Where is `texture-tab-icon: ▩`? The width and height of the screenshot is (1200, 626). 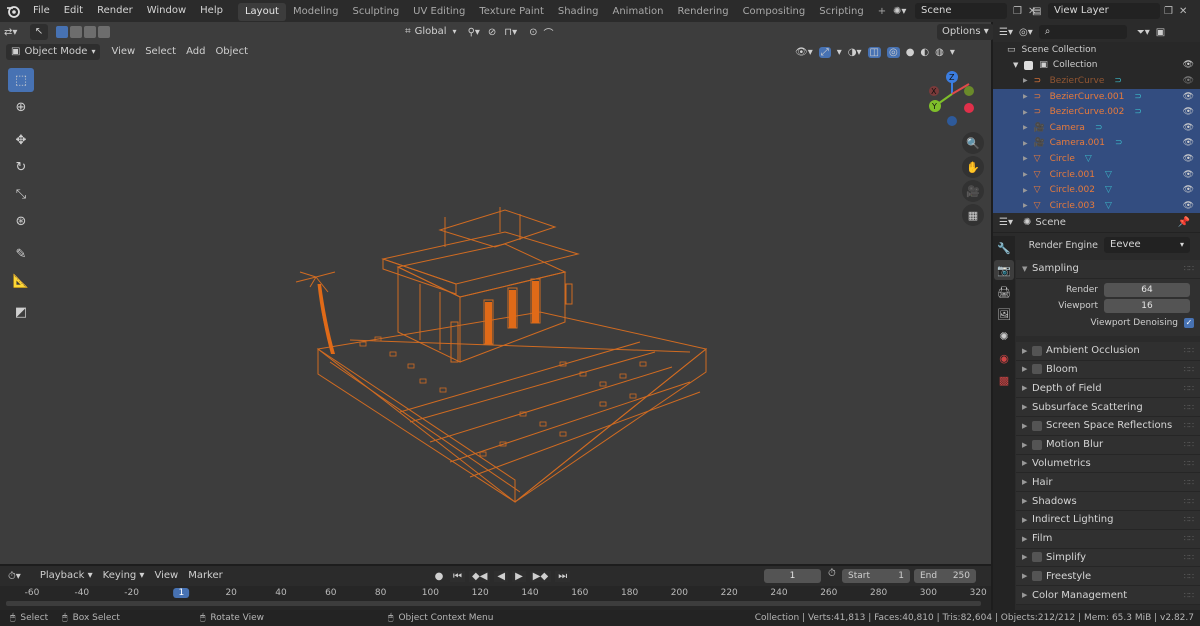
texture-tab-icon: ▩ is located at coordinates (1004, 380).